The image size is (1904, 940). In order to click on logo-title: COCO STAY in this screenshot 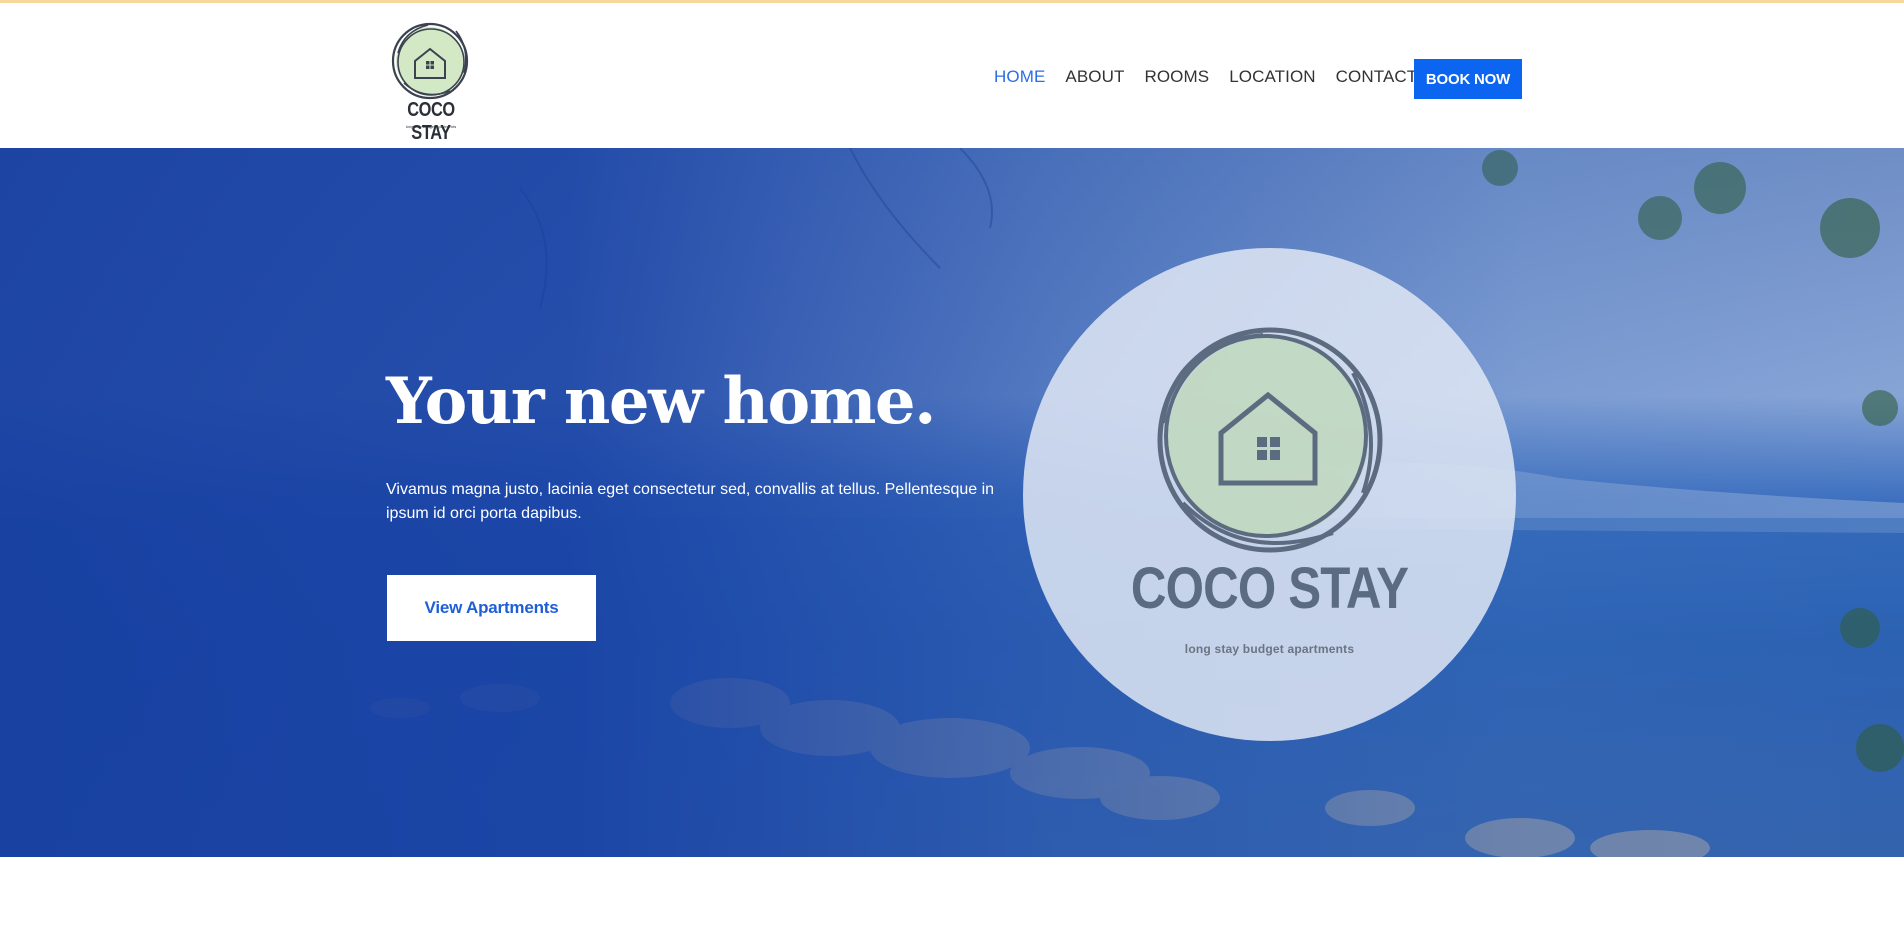, I will do `click(431, 121)`.